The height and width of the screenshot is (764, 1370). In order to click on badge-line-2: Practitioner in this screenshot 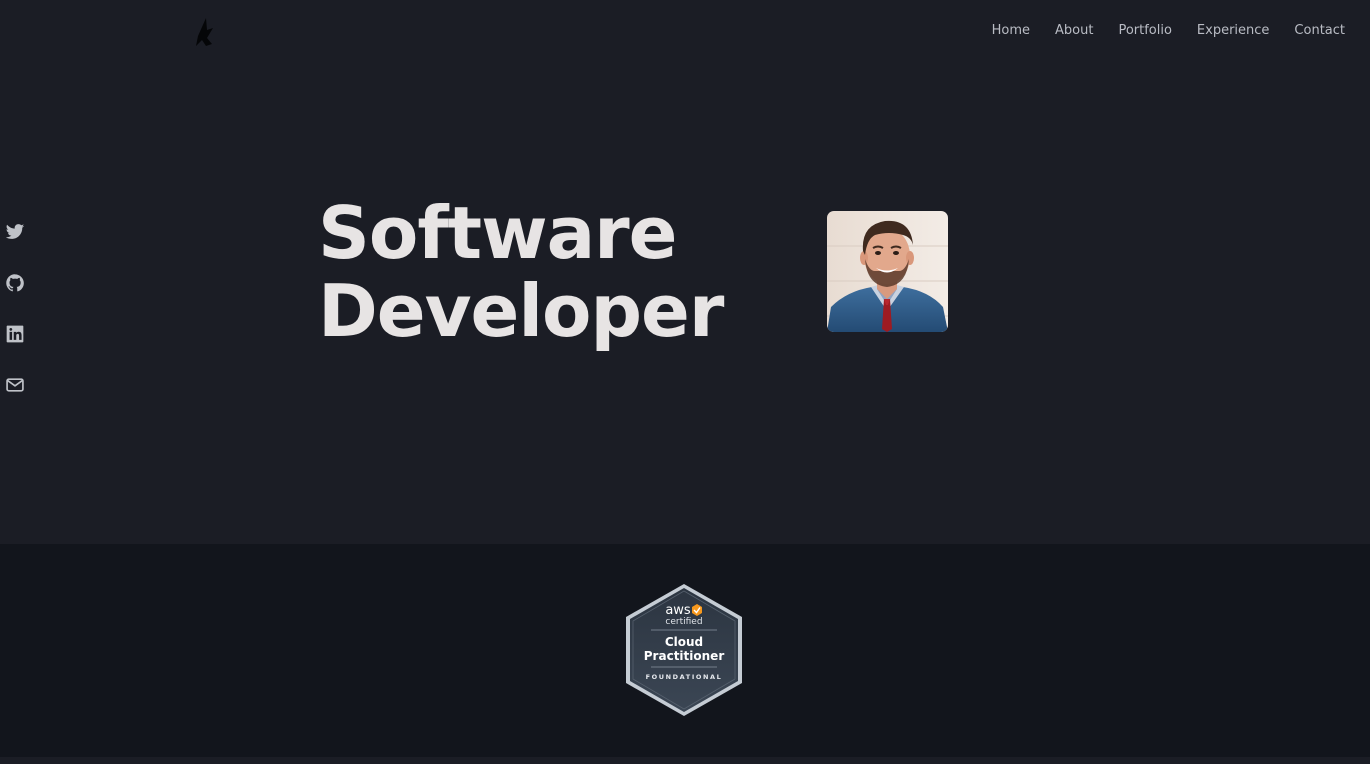, I will do `click(684, 656)`.